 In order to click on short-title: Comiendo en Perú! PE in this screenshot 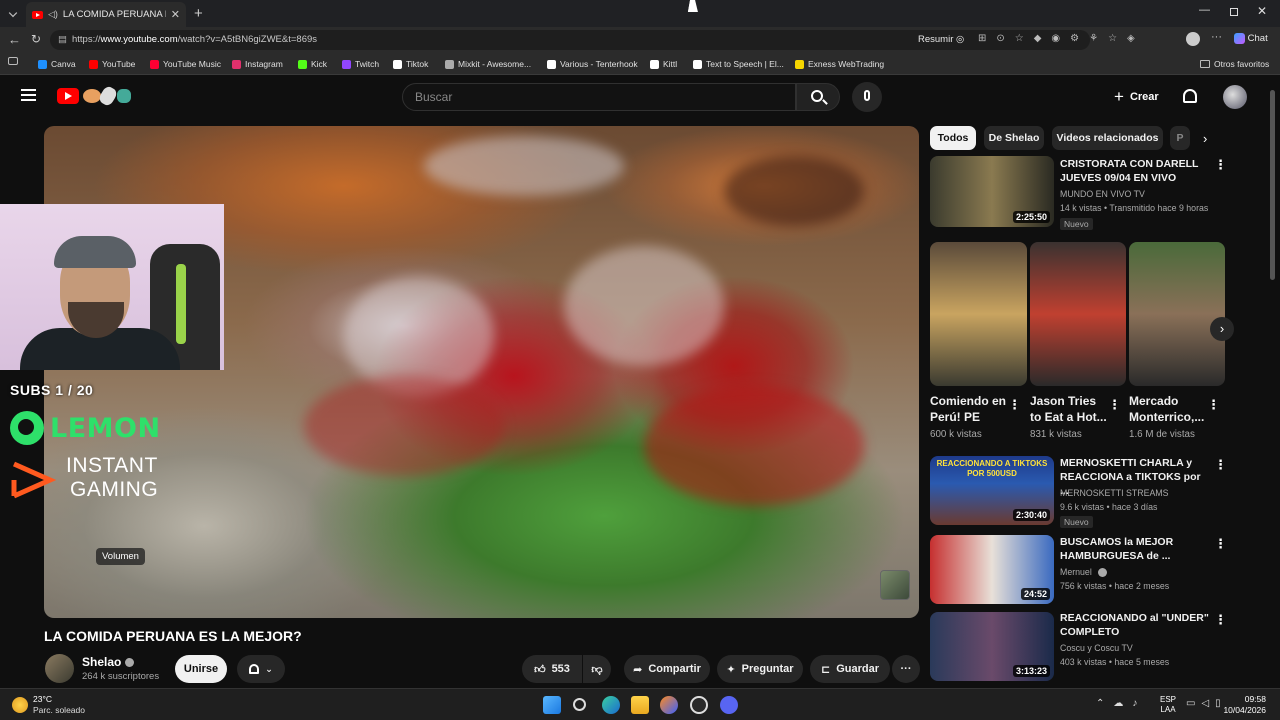, I will do `click(970, 409)`.